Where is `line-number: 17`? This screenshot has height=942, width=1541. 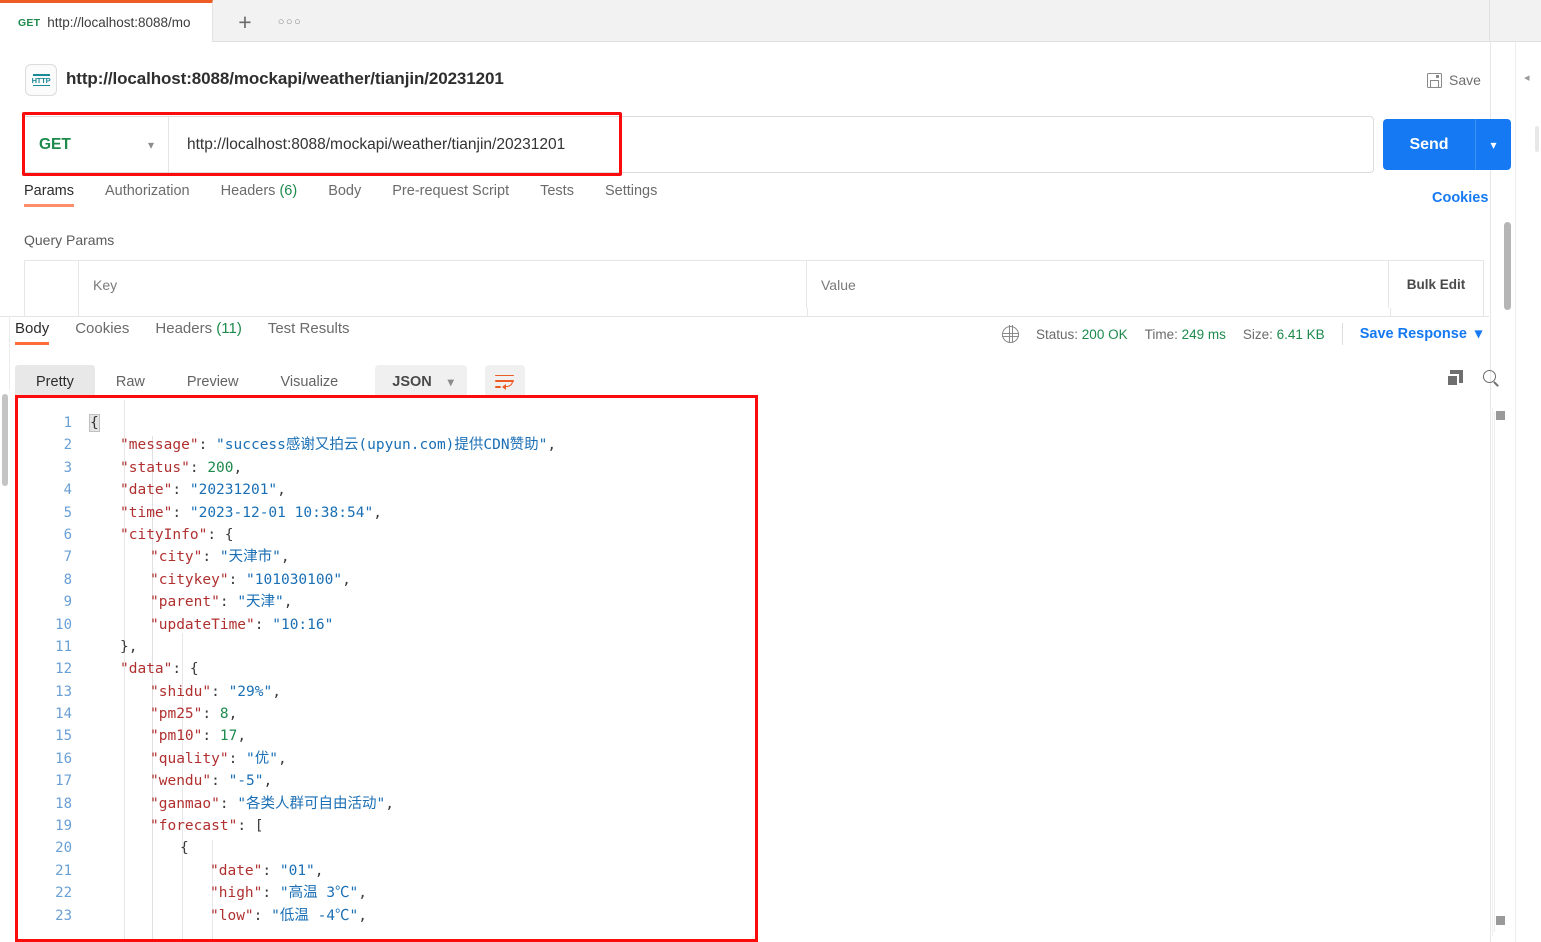 line-number: 17 is located at coordinates (63, 781).